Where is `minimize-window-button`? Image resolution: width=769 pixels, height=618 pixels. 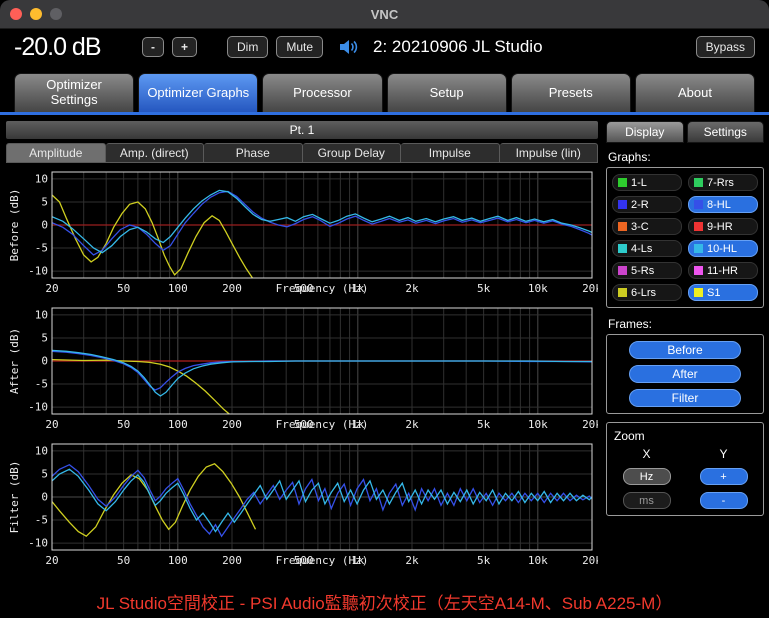
minimize-window-button is located at coordinates (36, 14).